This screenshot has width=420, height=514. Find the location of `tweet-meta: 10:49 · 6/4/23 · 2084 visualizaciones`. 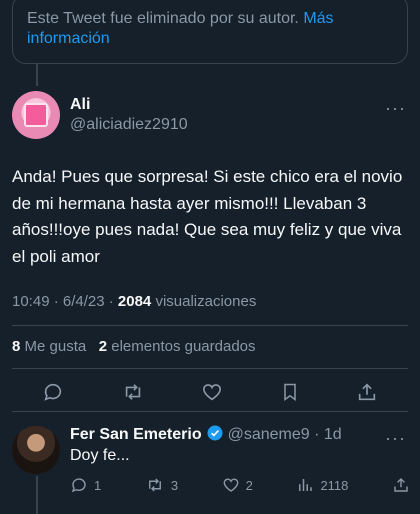

tweet-meta: 10:49 · 6/4/23 · 2084 visualizaciones is located at coordinates (134, 301).